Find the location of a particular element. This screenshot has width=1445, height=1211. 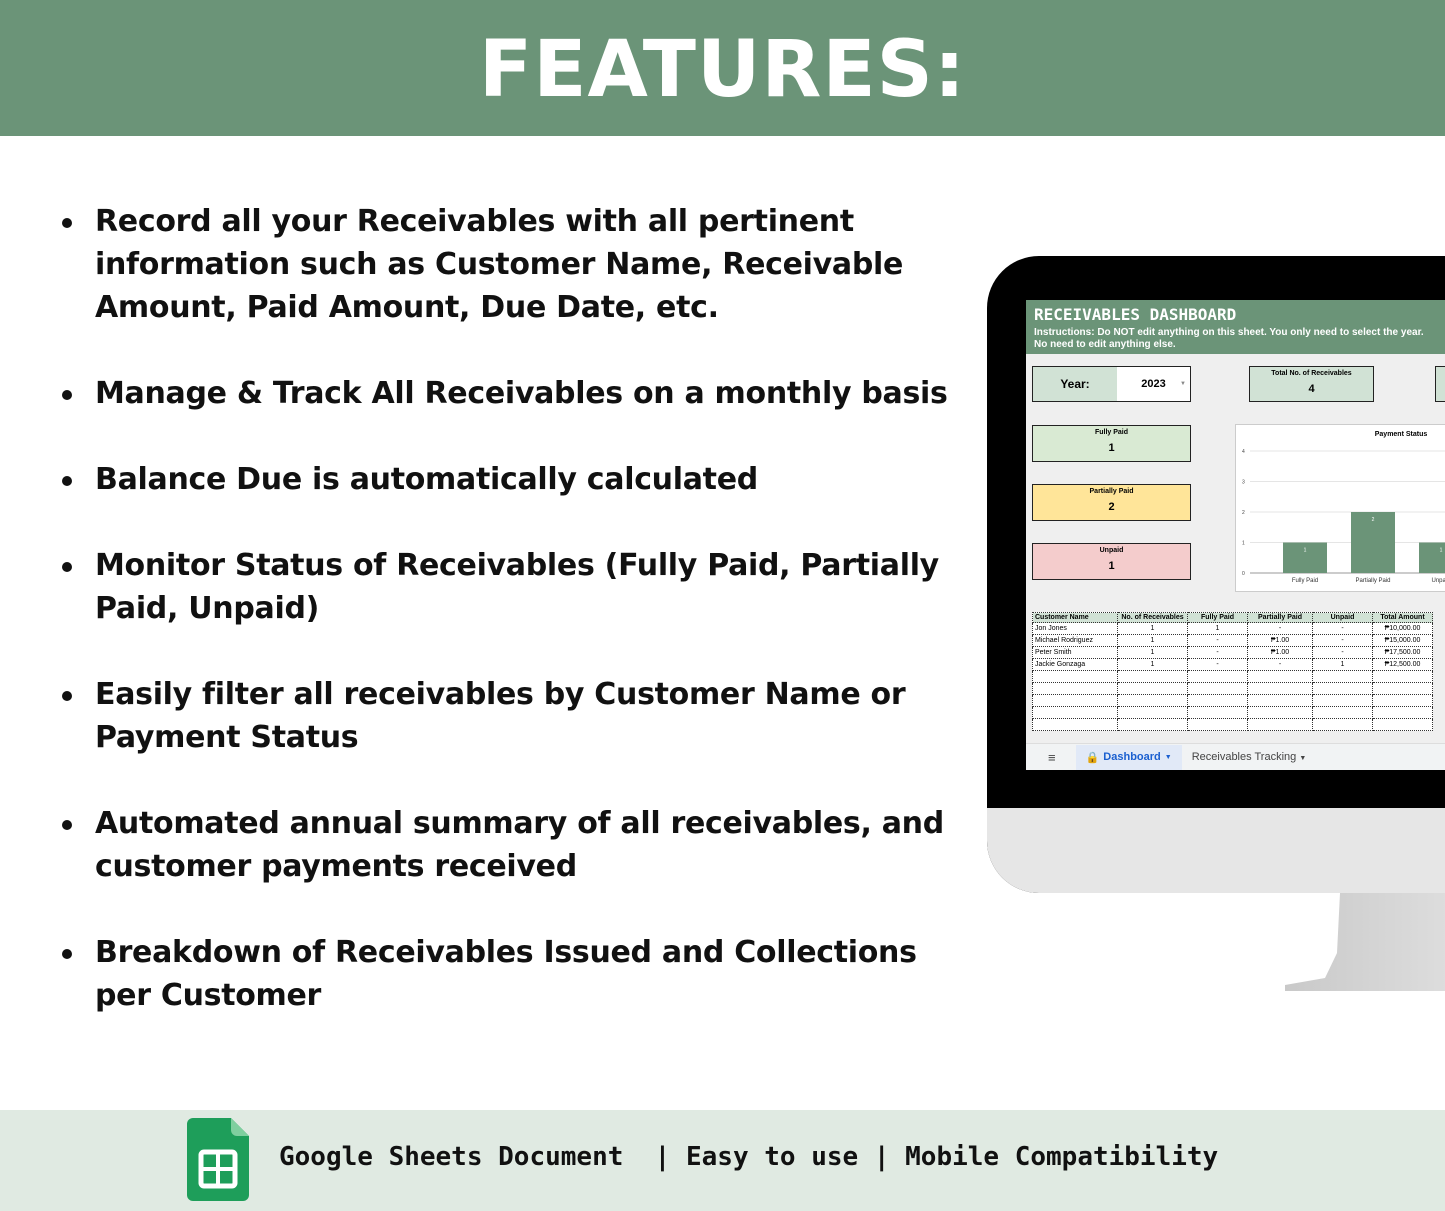

table-row: Jackie Gonzaga 1- -1 ₱12,500.00 is located at coordinates (1232, 664).